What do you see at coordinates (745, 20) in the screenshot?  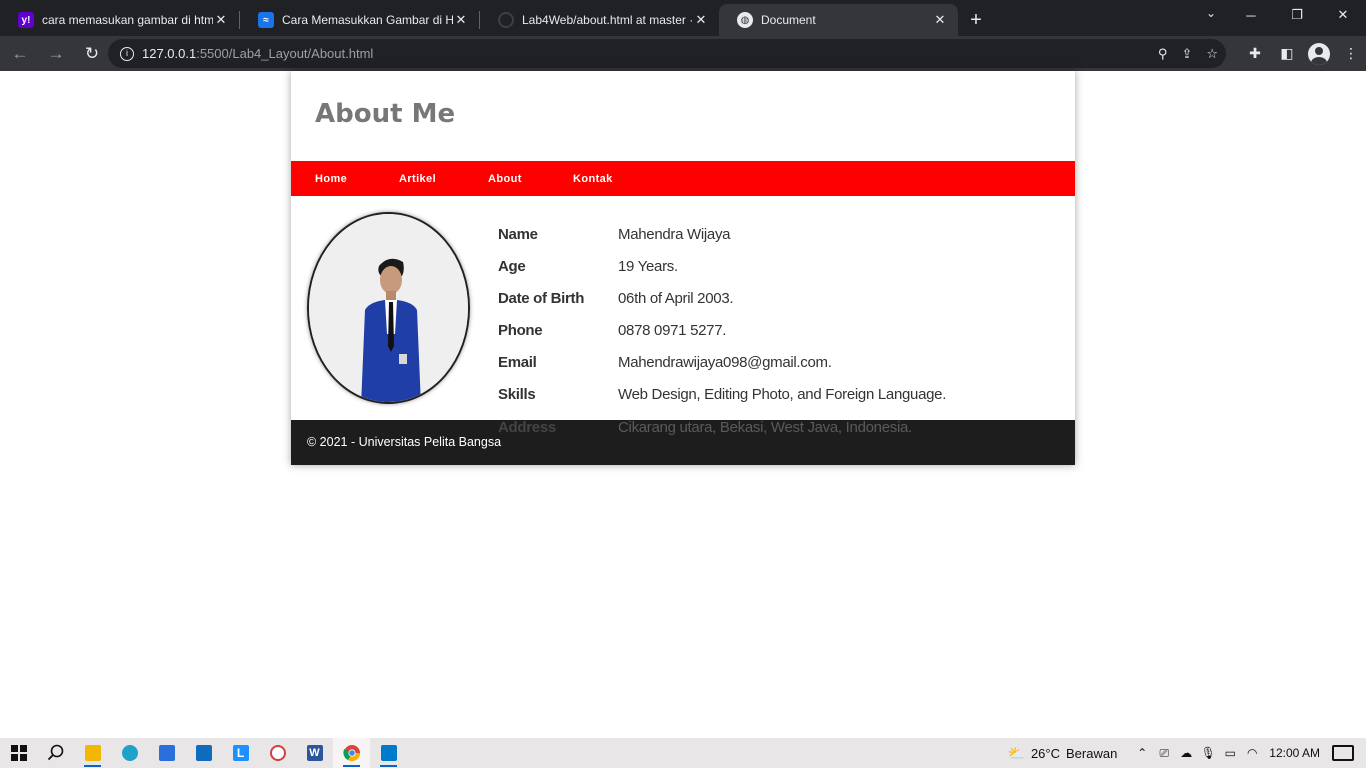 I see `globe-icon: ◍` at bounding box center [745, 20].